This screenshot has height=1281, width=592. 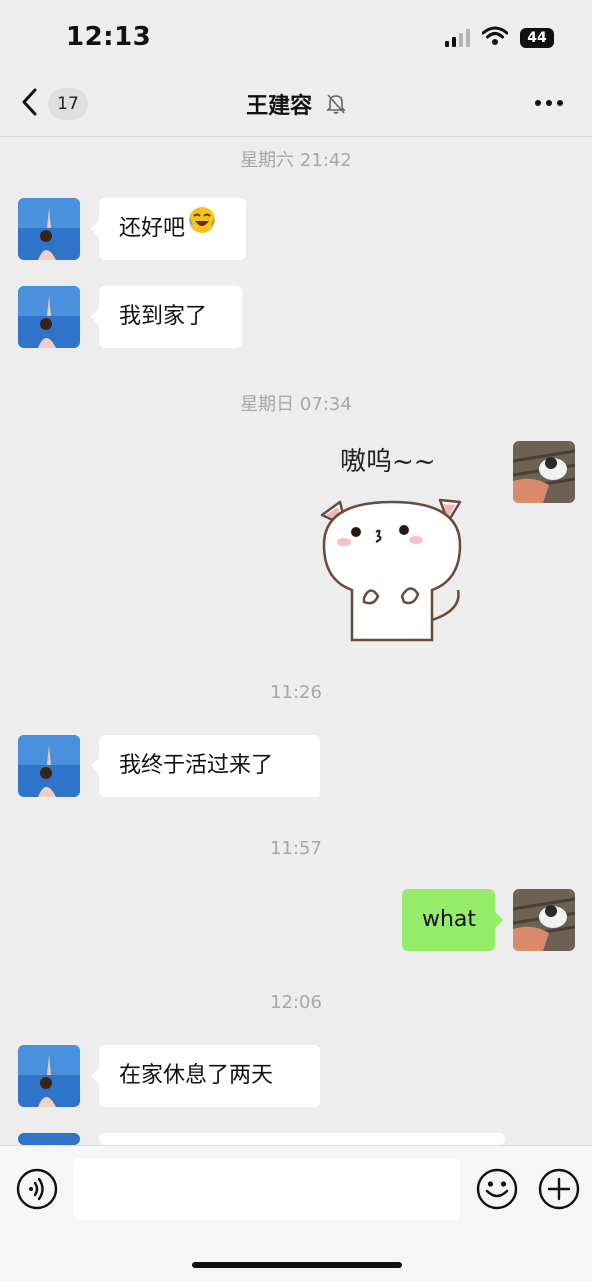 I want to click on message-bubble-outgoing: what, so click(x=452, y=920).